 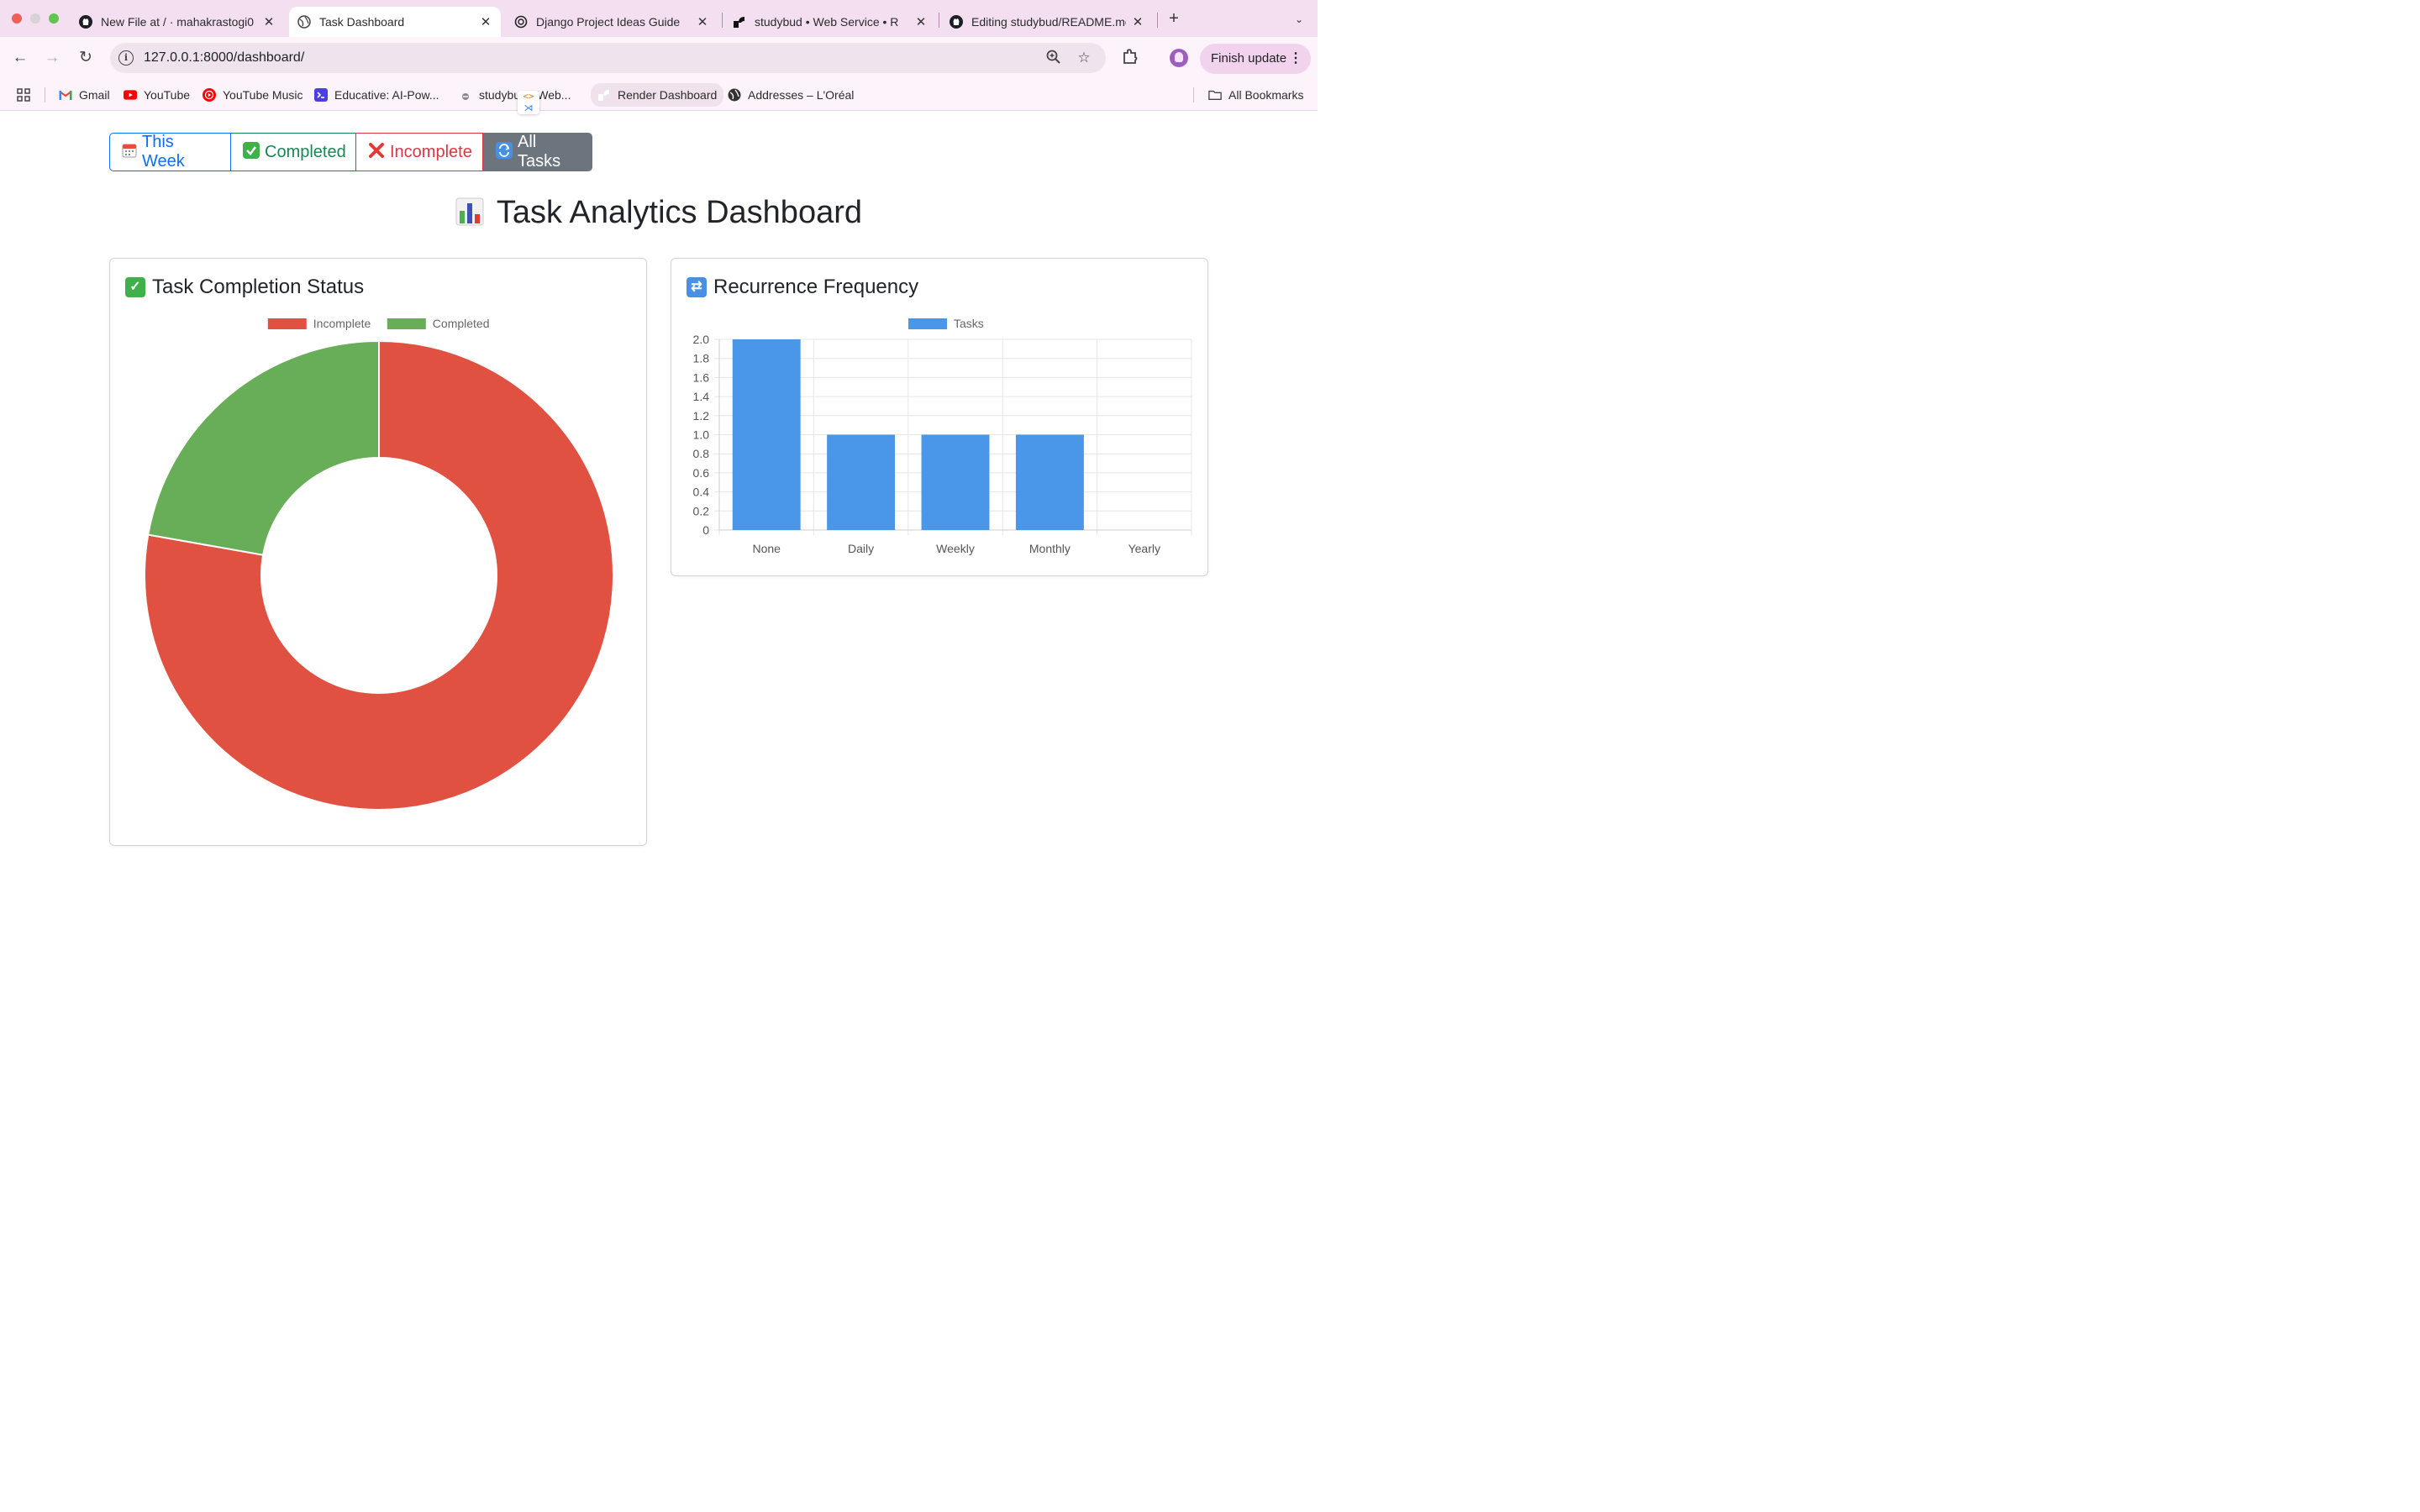 What do you see at coordinates (537, 152) in the screenshot?
I see `all-tasks-button: All Tasks` at bounding box center [537, 152].